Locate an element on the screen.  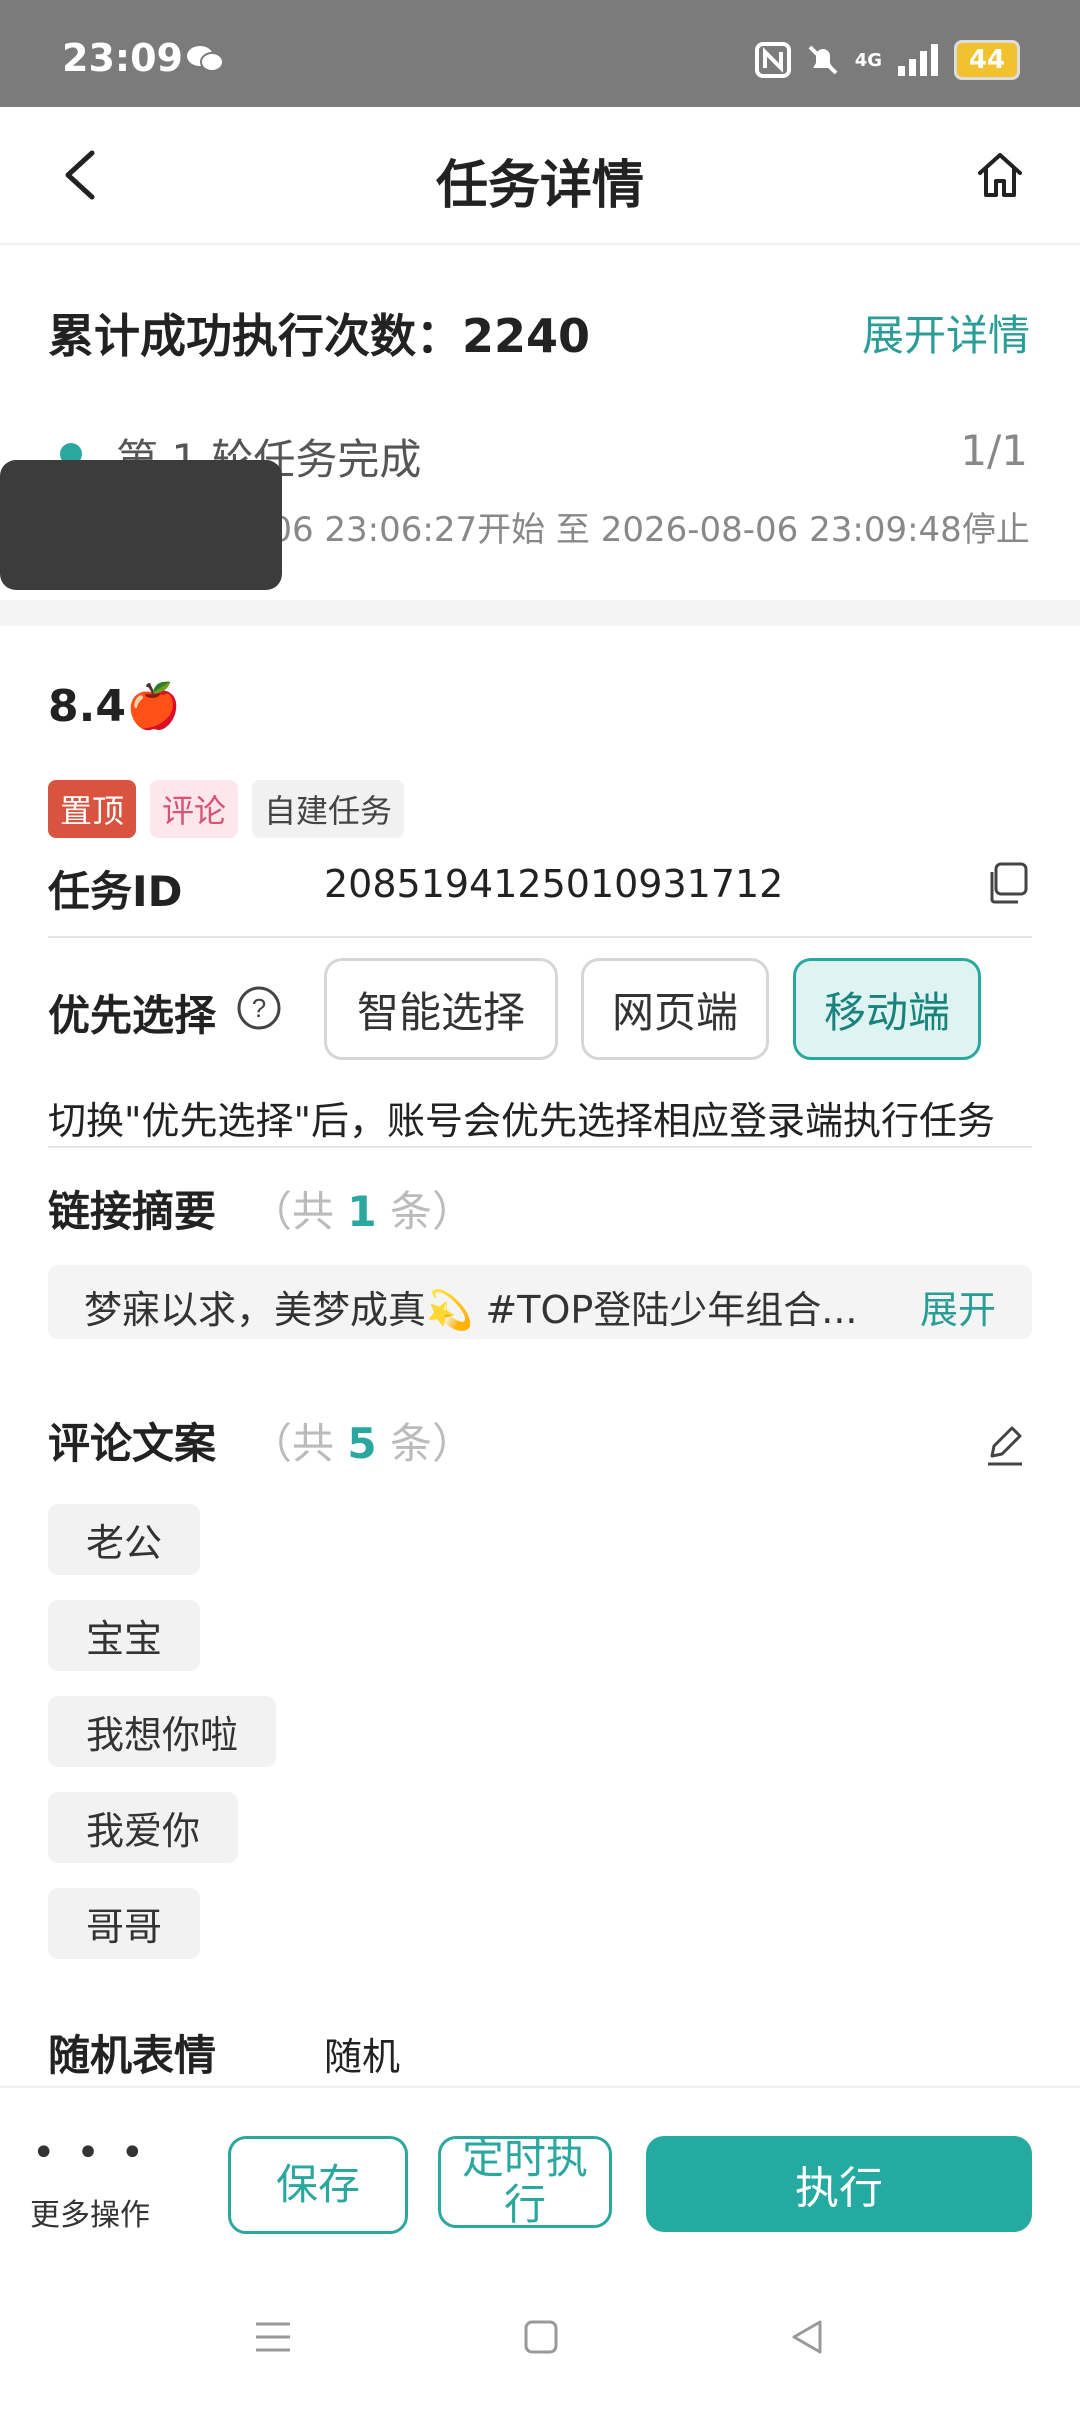
comment-chip: 哥哥 is located at coordinates (124, 1923).